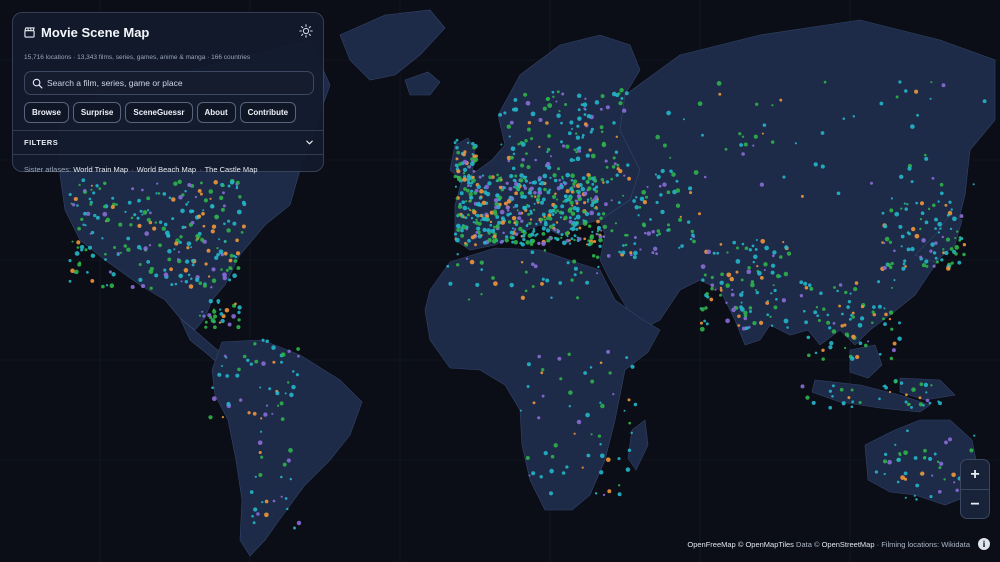 This screenshot has height=562, width=1000. I want to click on sun-icon, so click(306, 31).